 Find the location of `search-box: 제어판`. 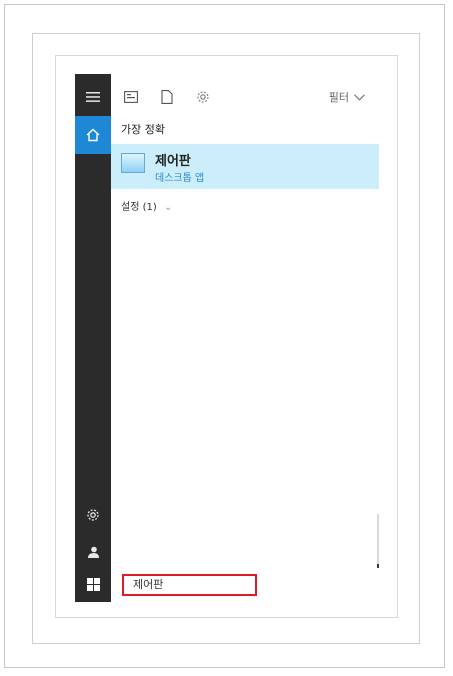

search-box: 제어판 is located at coordinates (245, 585).